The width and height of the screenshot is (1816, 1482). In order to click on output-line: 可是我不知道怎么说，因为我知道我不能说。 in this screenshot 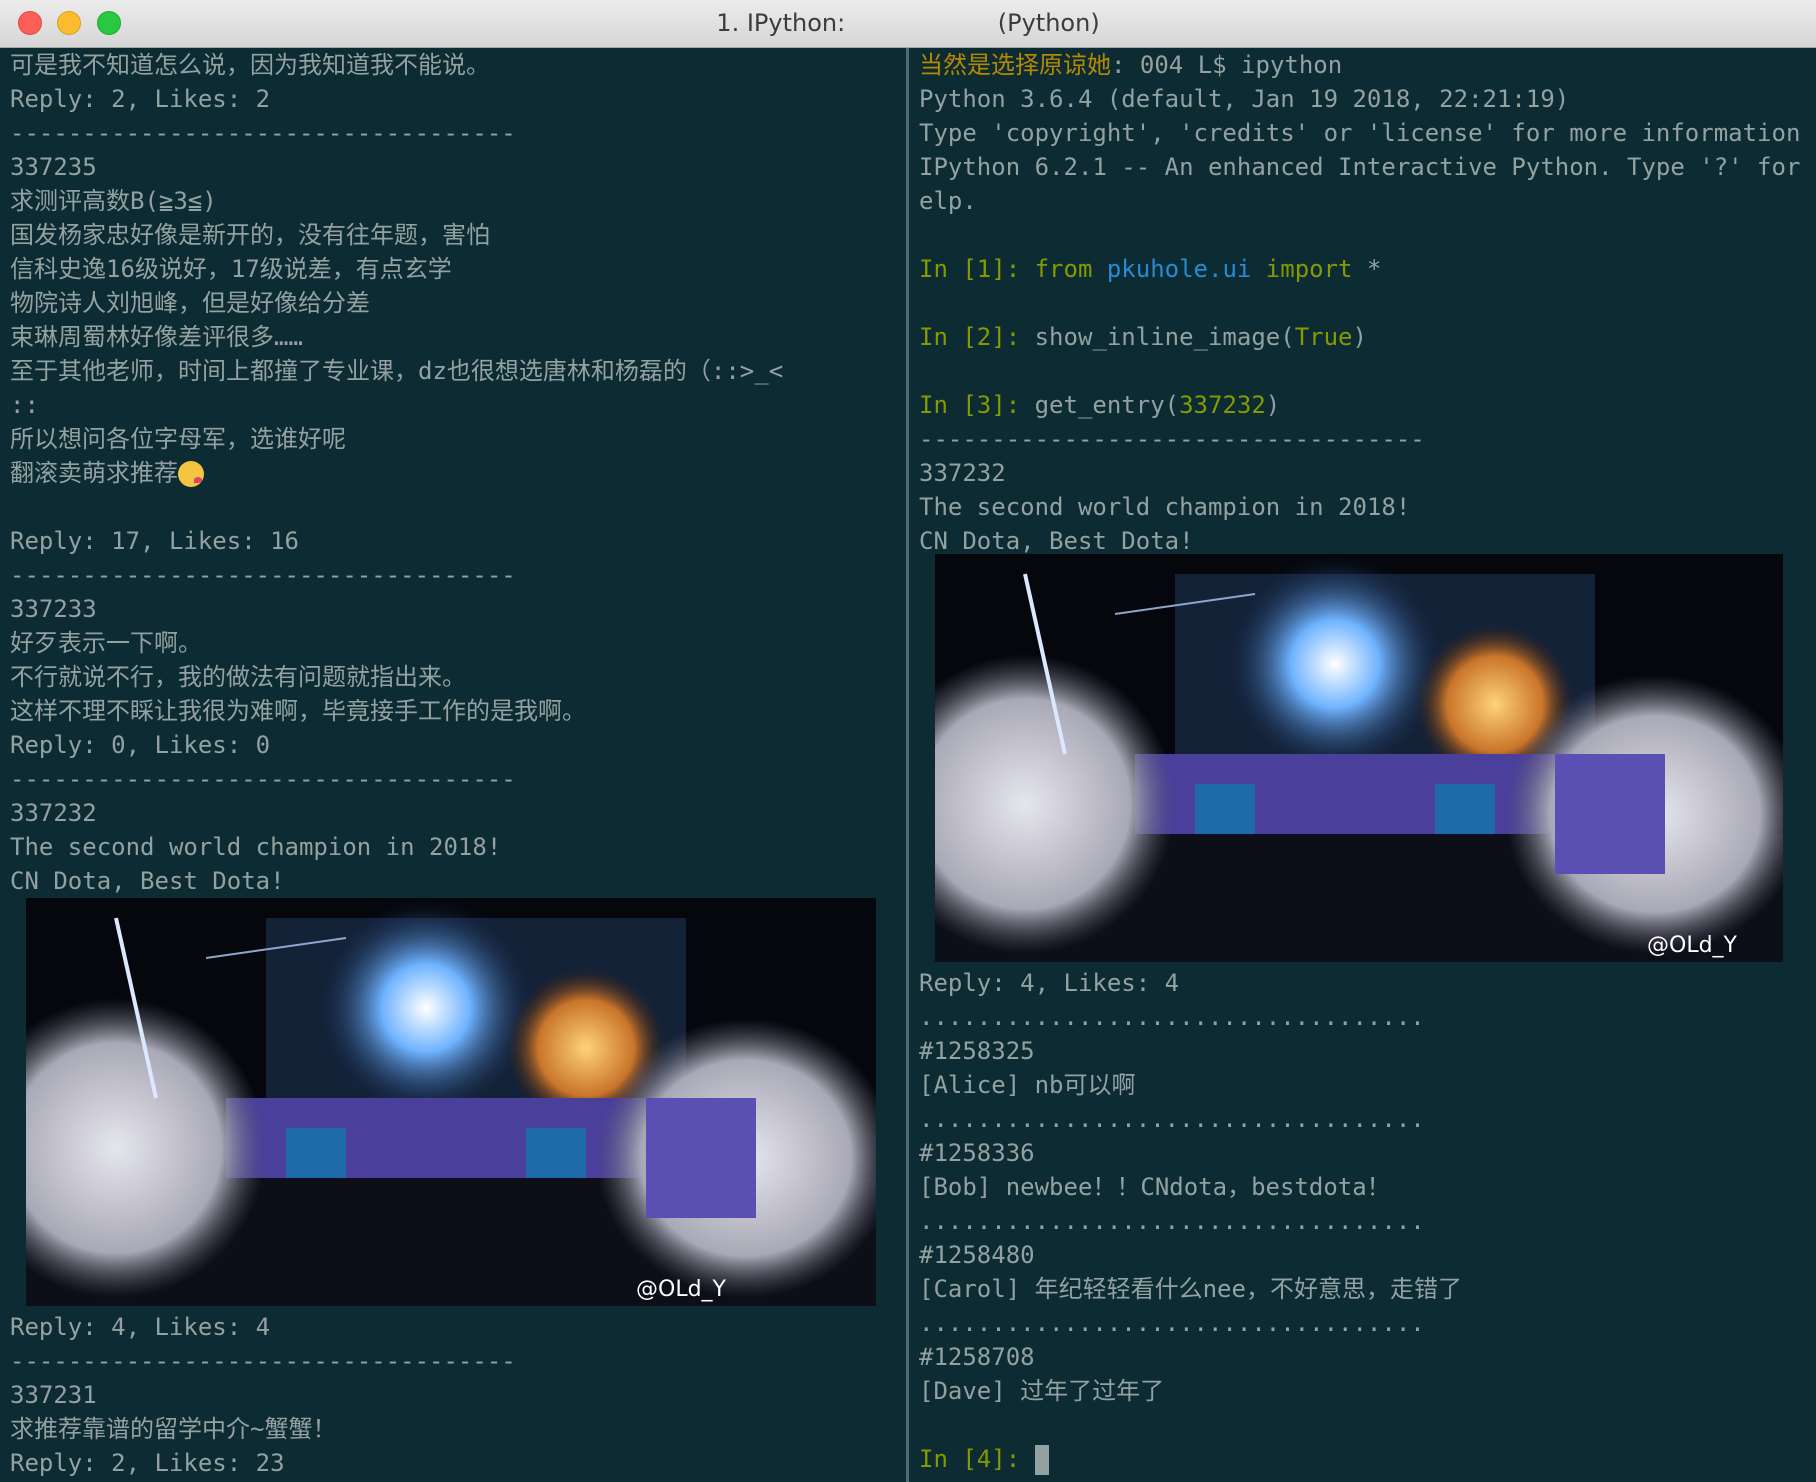, I will do `click(250, 65)`.